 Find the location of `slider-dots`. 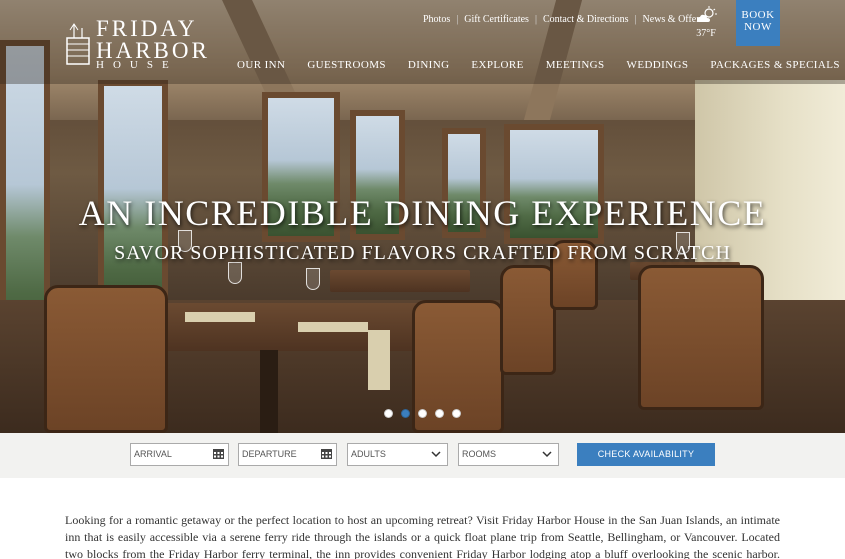

slider-dots is located at coordinates (426, 413).